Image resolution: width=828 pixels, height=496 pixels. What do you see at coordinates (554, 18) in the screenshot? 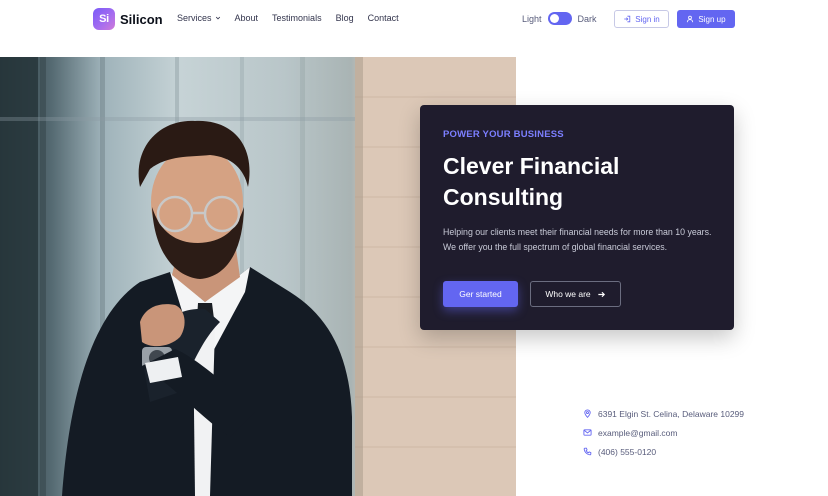
I see `toggle-knob` at bounding box center [554, 18].